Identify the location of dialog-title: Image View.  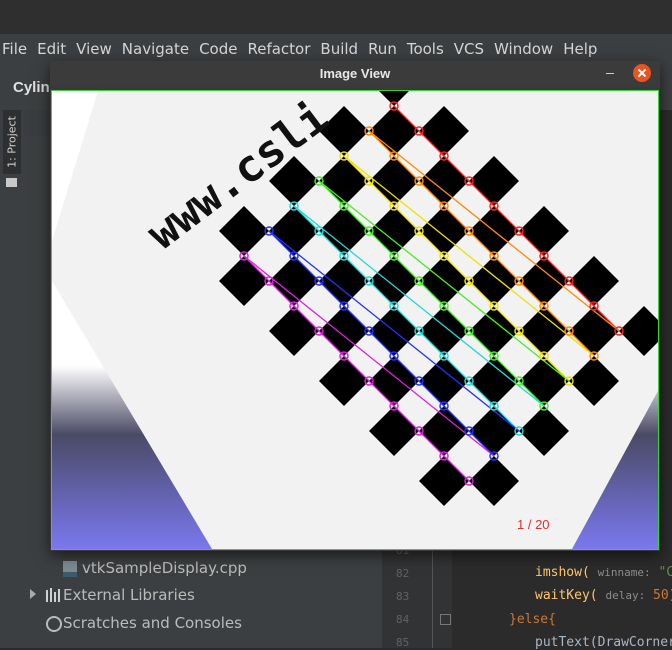
(355, 73).